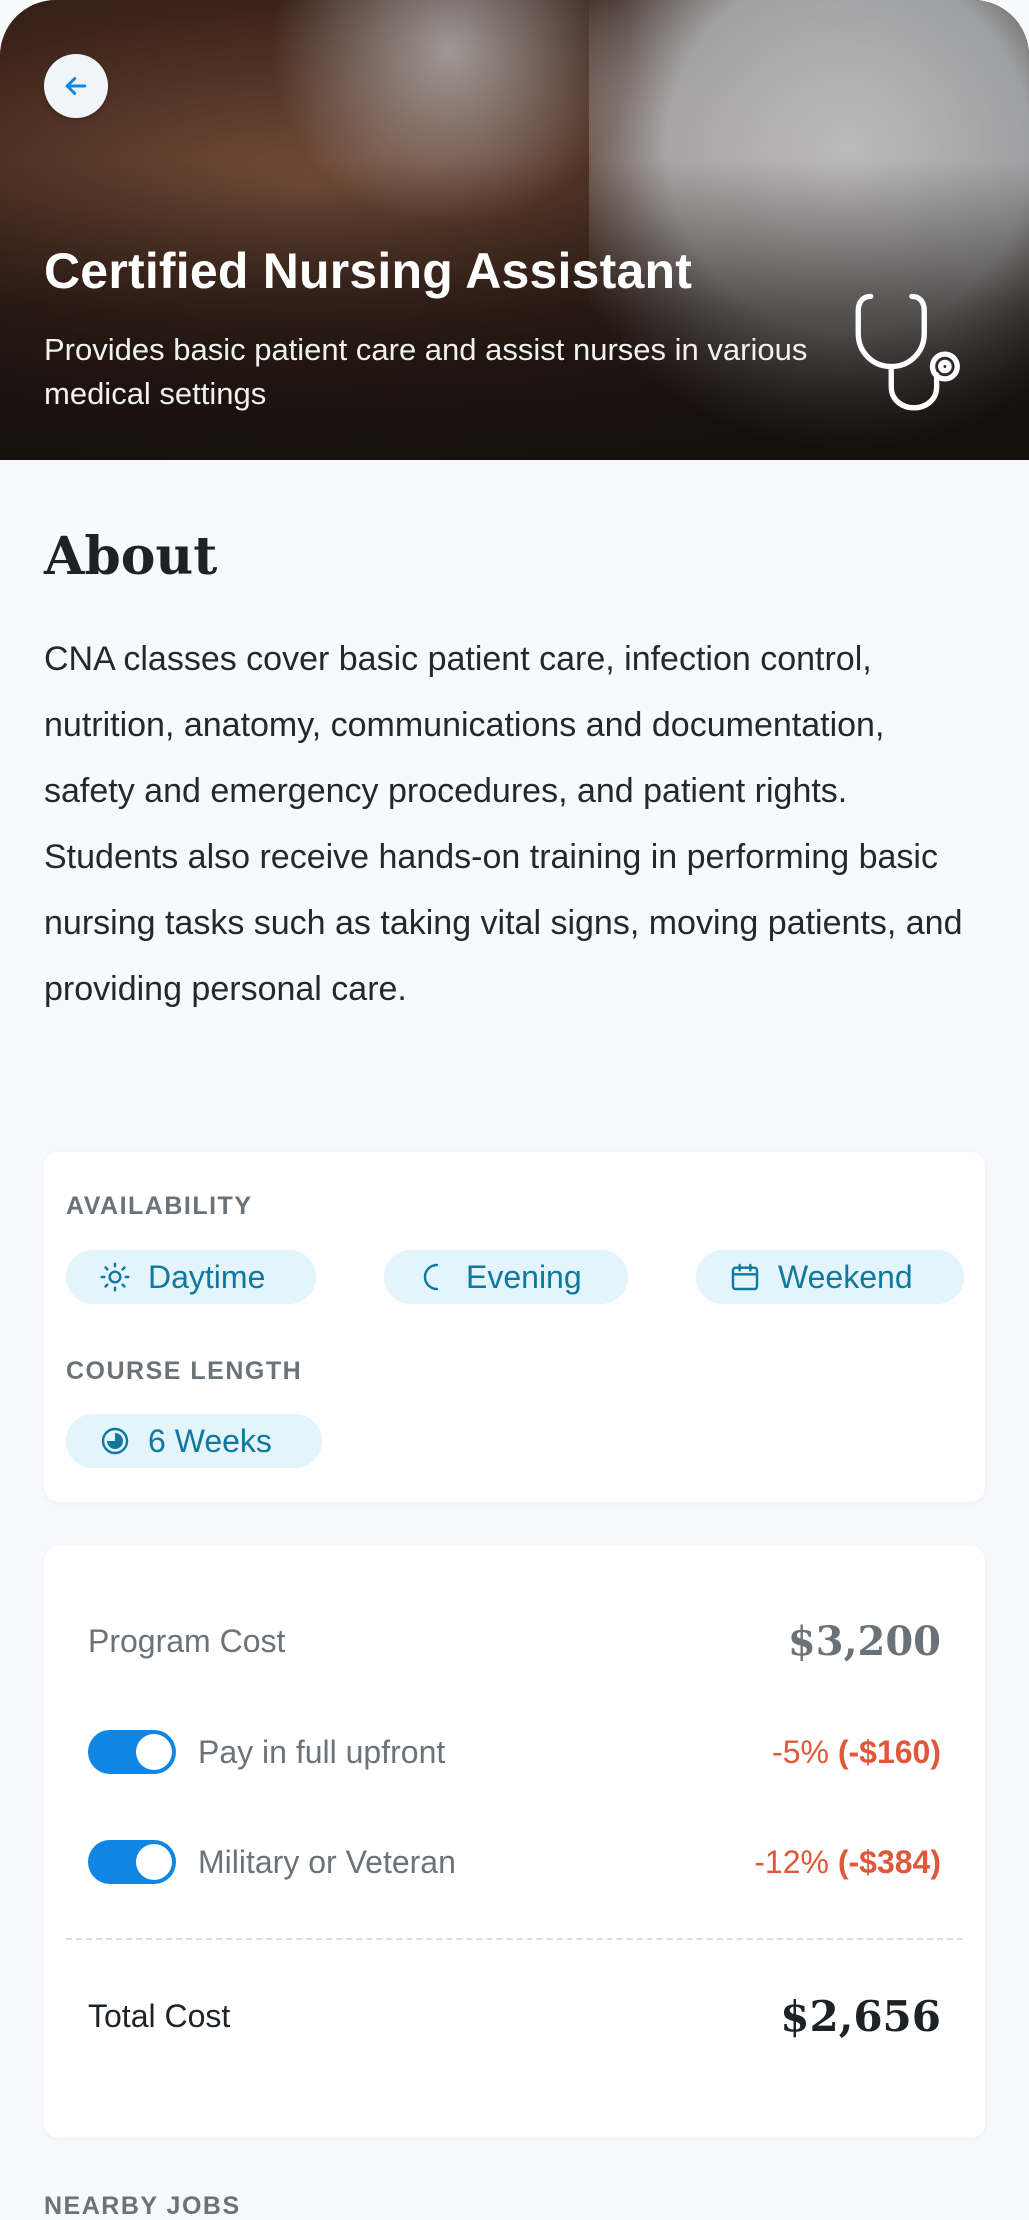 Image resolution: width=1029 pixels, height=2220 pixels. Describe the element at coordinates (745, 1277) in the screenshot. I see `calendar-icon` at that location.